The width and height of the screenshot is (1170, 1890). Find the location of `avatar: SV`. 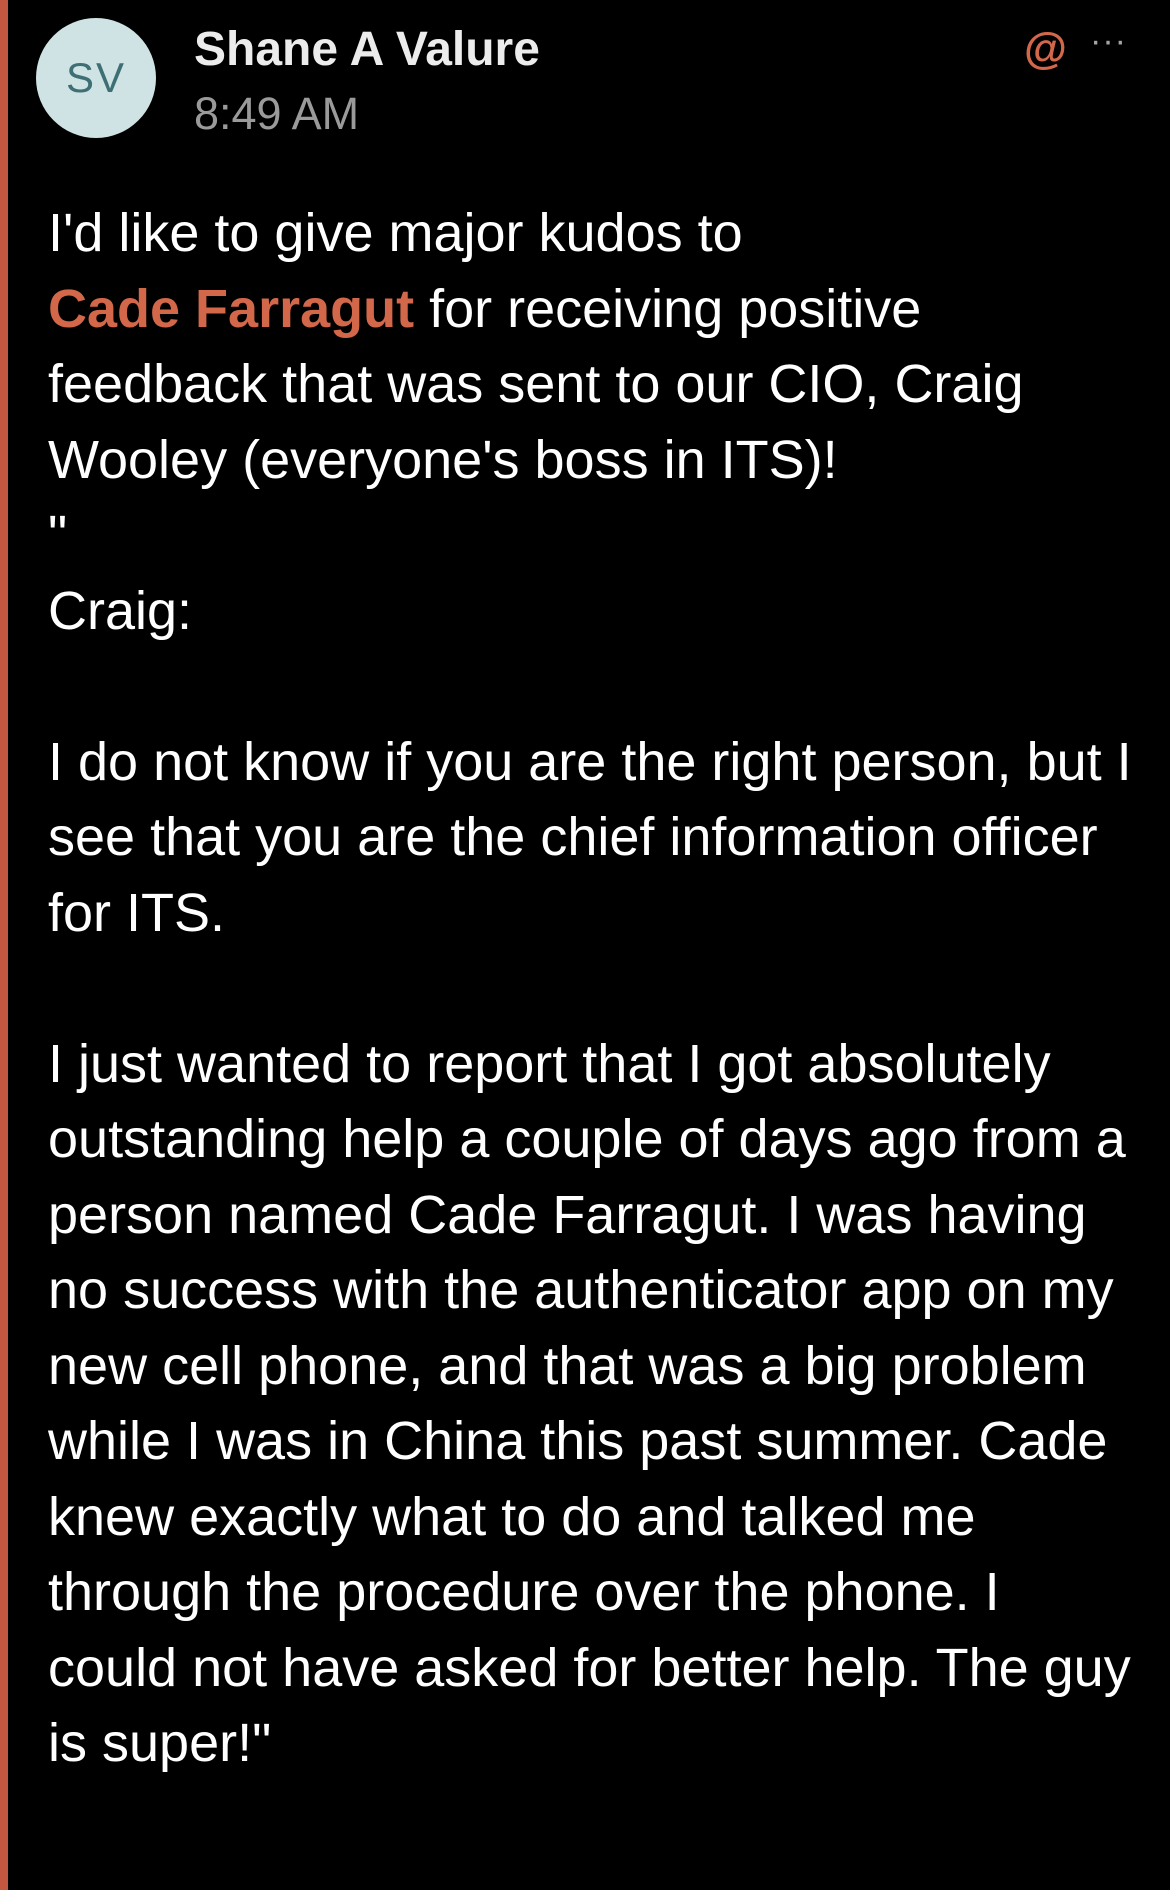

avatar: SV is located at coordinates (96, 78).